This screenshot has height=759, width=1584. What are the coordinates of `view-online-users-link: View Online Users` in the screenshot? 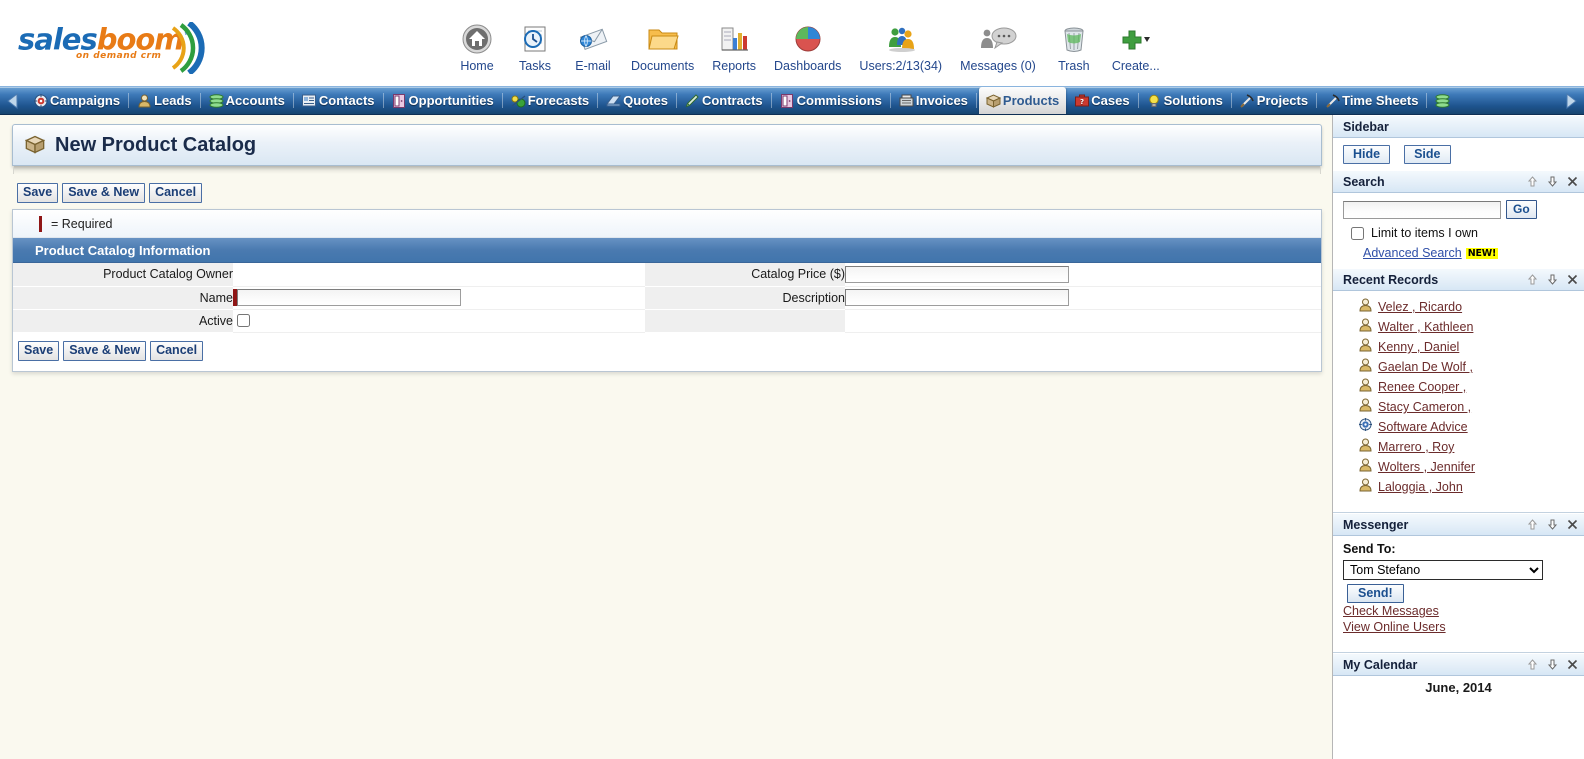 It's located at (1463, 627).